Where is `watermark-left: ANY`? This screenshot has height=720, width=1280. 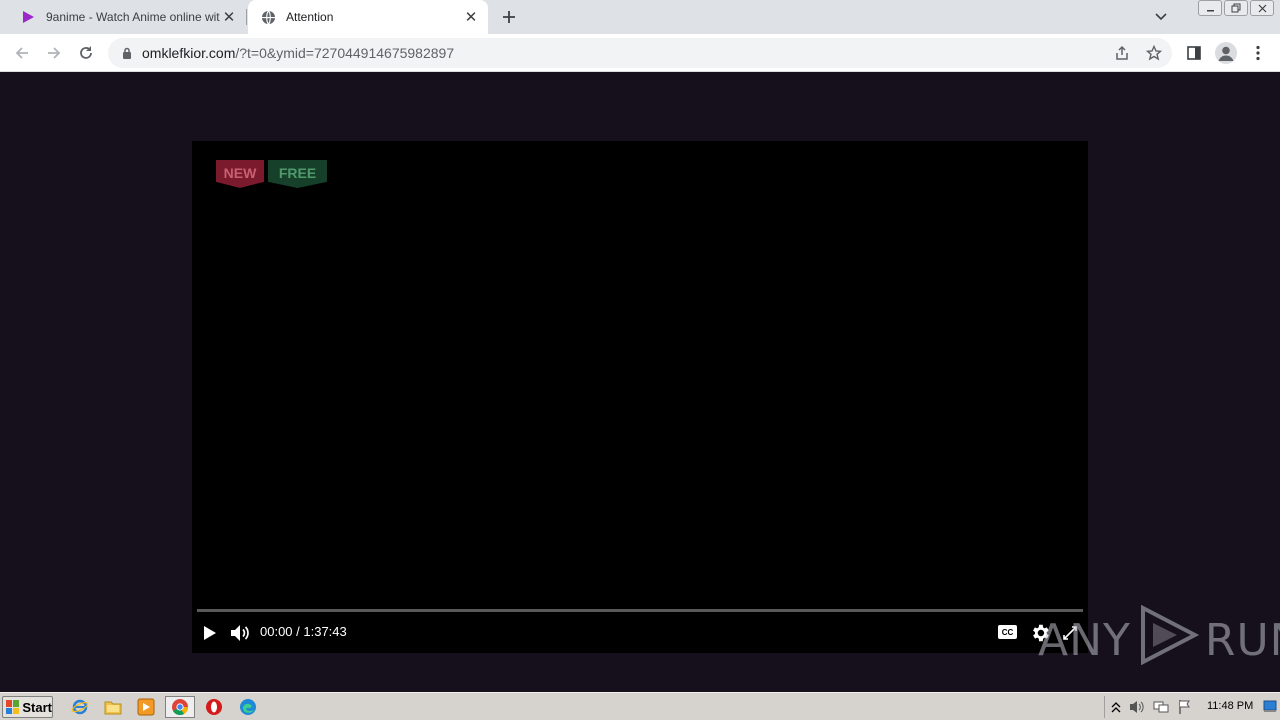
watermark-left: ANY is located at coordinates (1084, 640).